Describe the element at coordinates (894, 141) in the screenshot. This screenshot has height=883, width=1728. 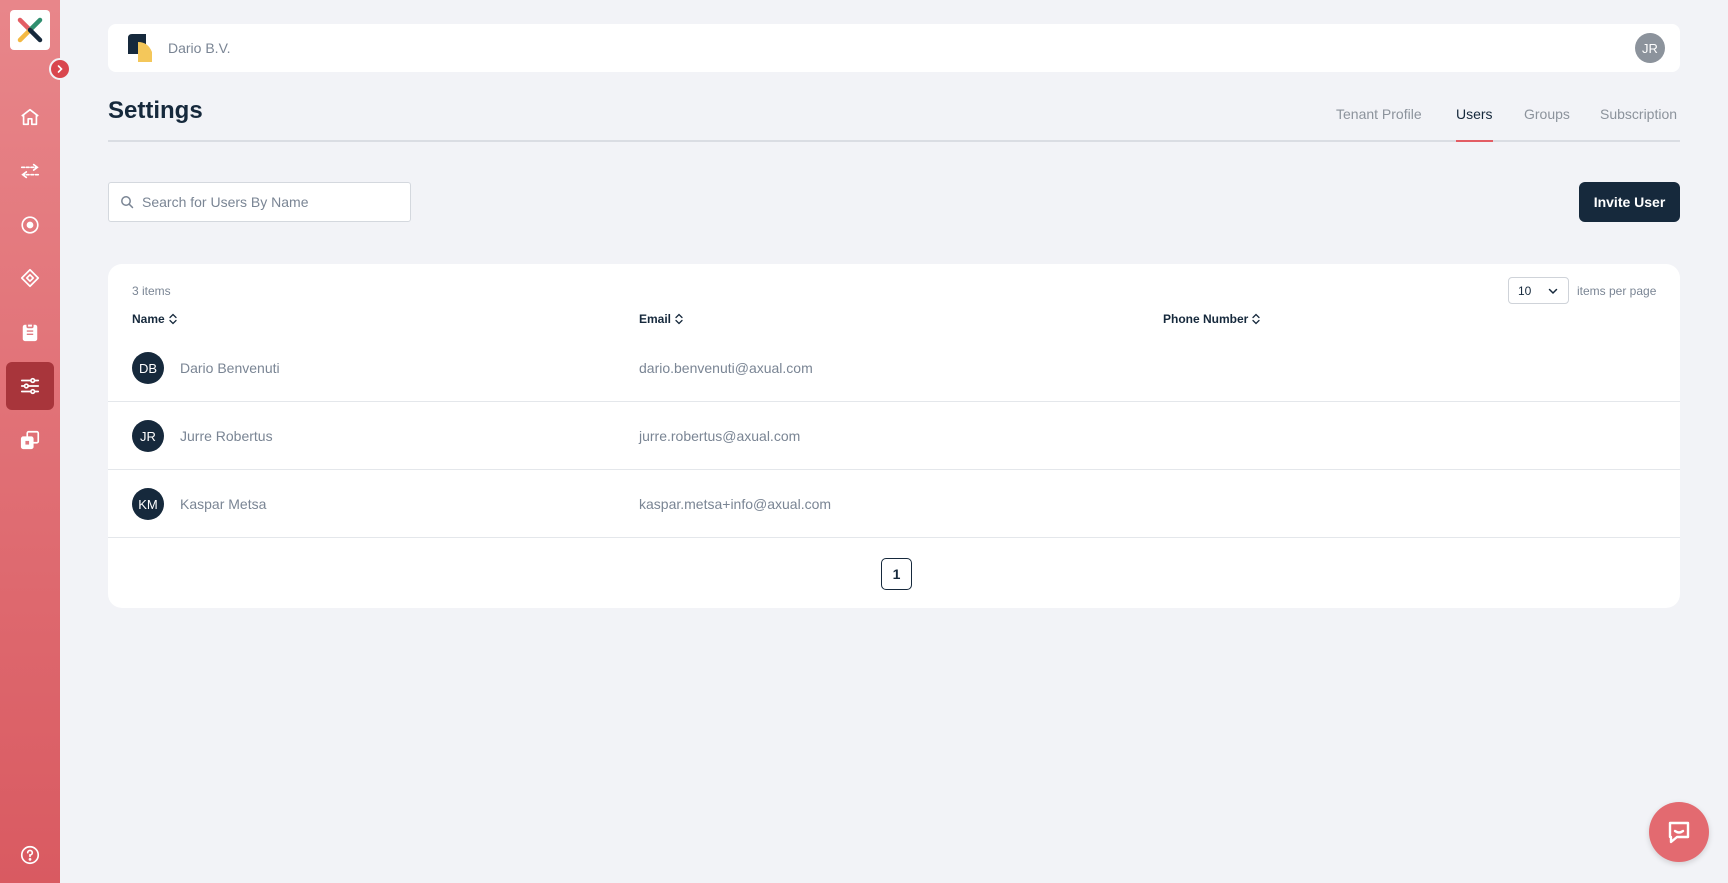
I see `tabs-divider` at that location.